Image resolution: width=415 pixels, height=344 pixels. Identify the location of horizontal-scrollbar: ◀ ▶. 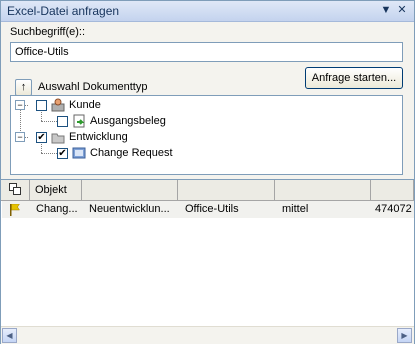
(207, 335).